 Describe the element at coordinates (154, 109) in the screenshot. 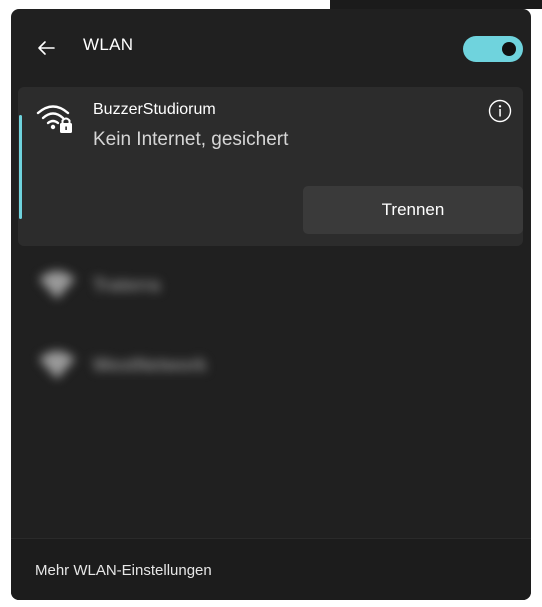

I see `network-name: BuzzerStudiorum` at that location.